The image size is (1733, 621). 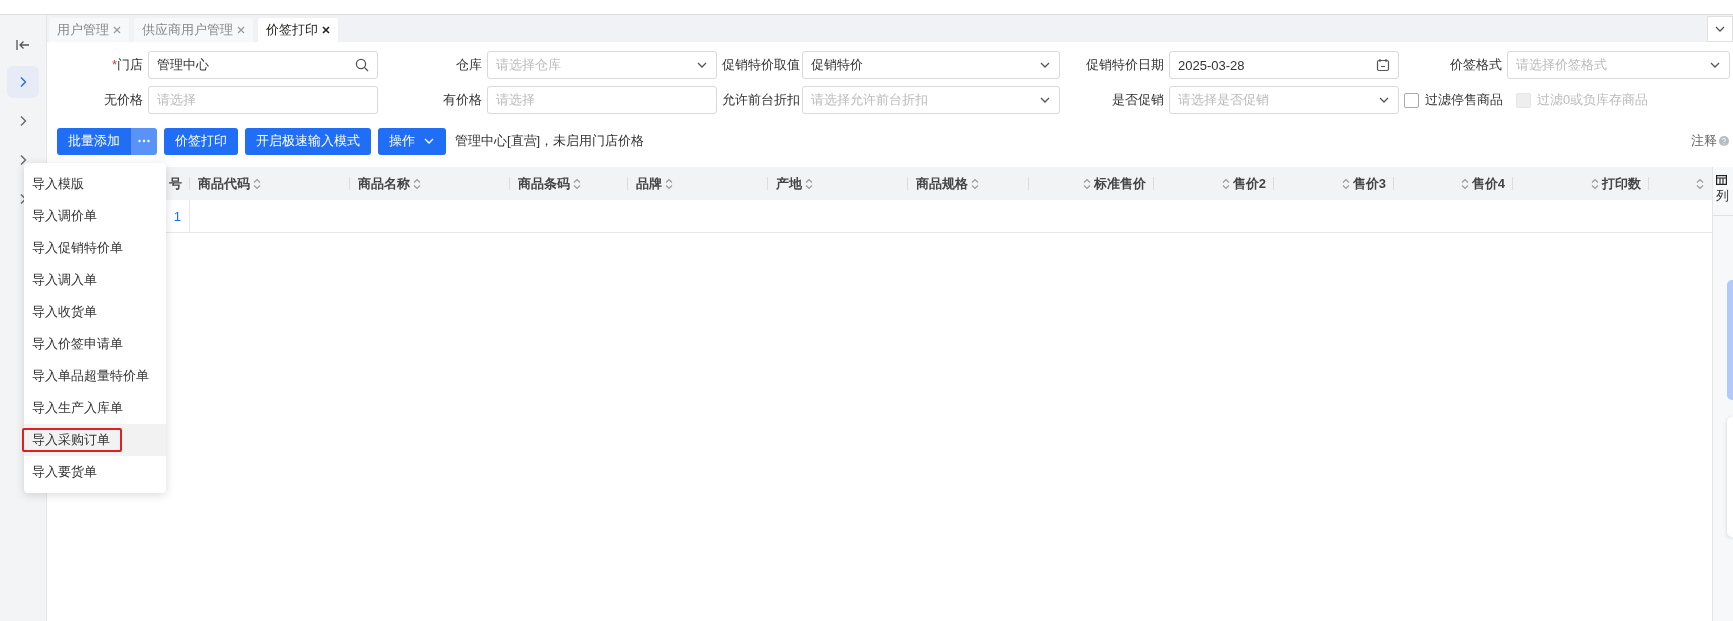 What do you see at coordinates (1223, 100) in the screenshot?
I see `field-placeholder: 请选择是否促销` at bounding box center [1223, 100].